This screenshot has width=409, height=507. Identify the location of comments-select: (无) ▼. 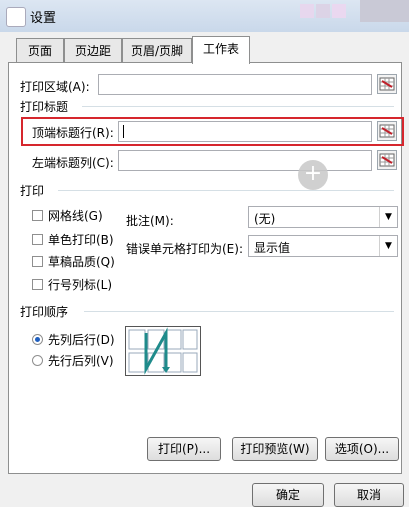
(323, 217).